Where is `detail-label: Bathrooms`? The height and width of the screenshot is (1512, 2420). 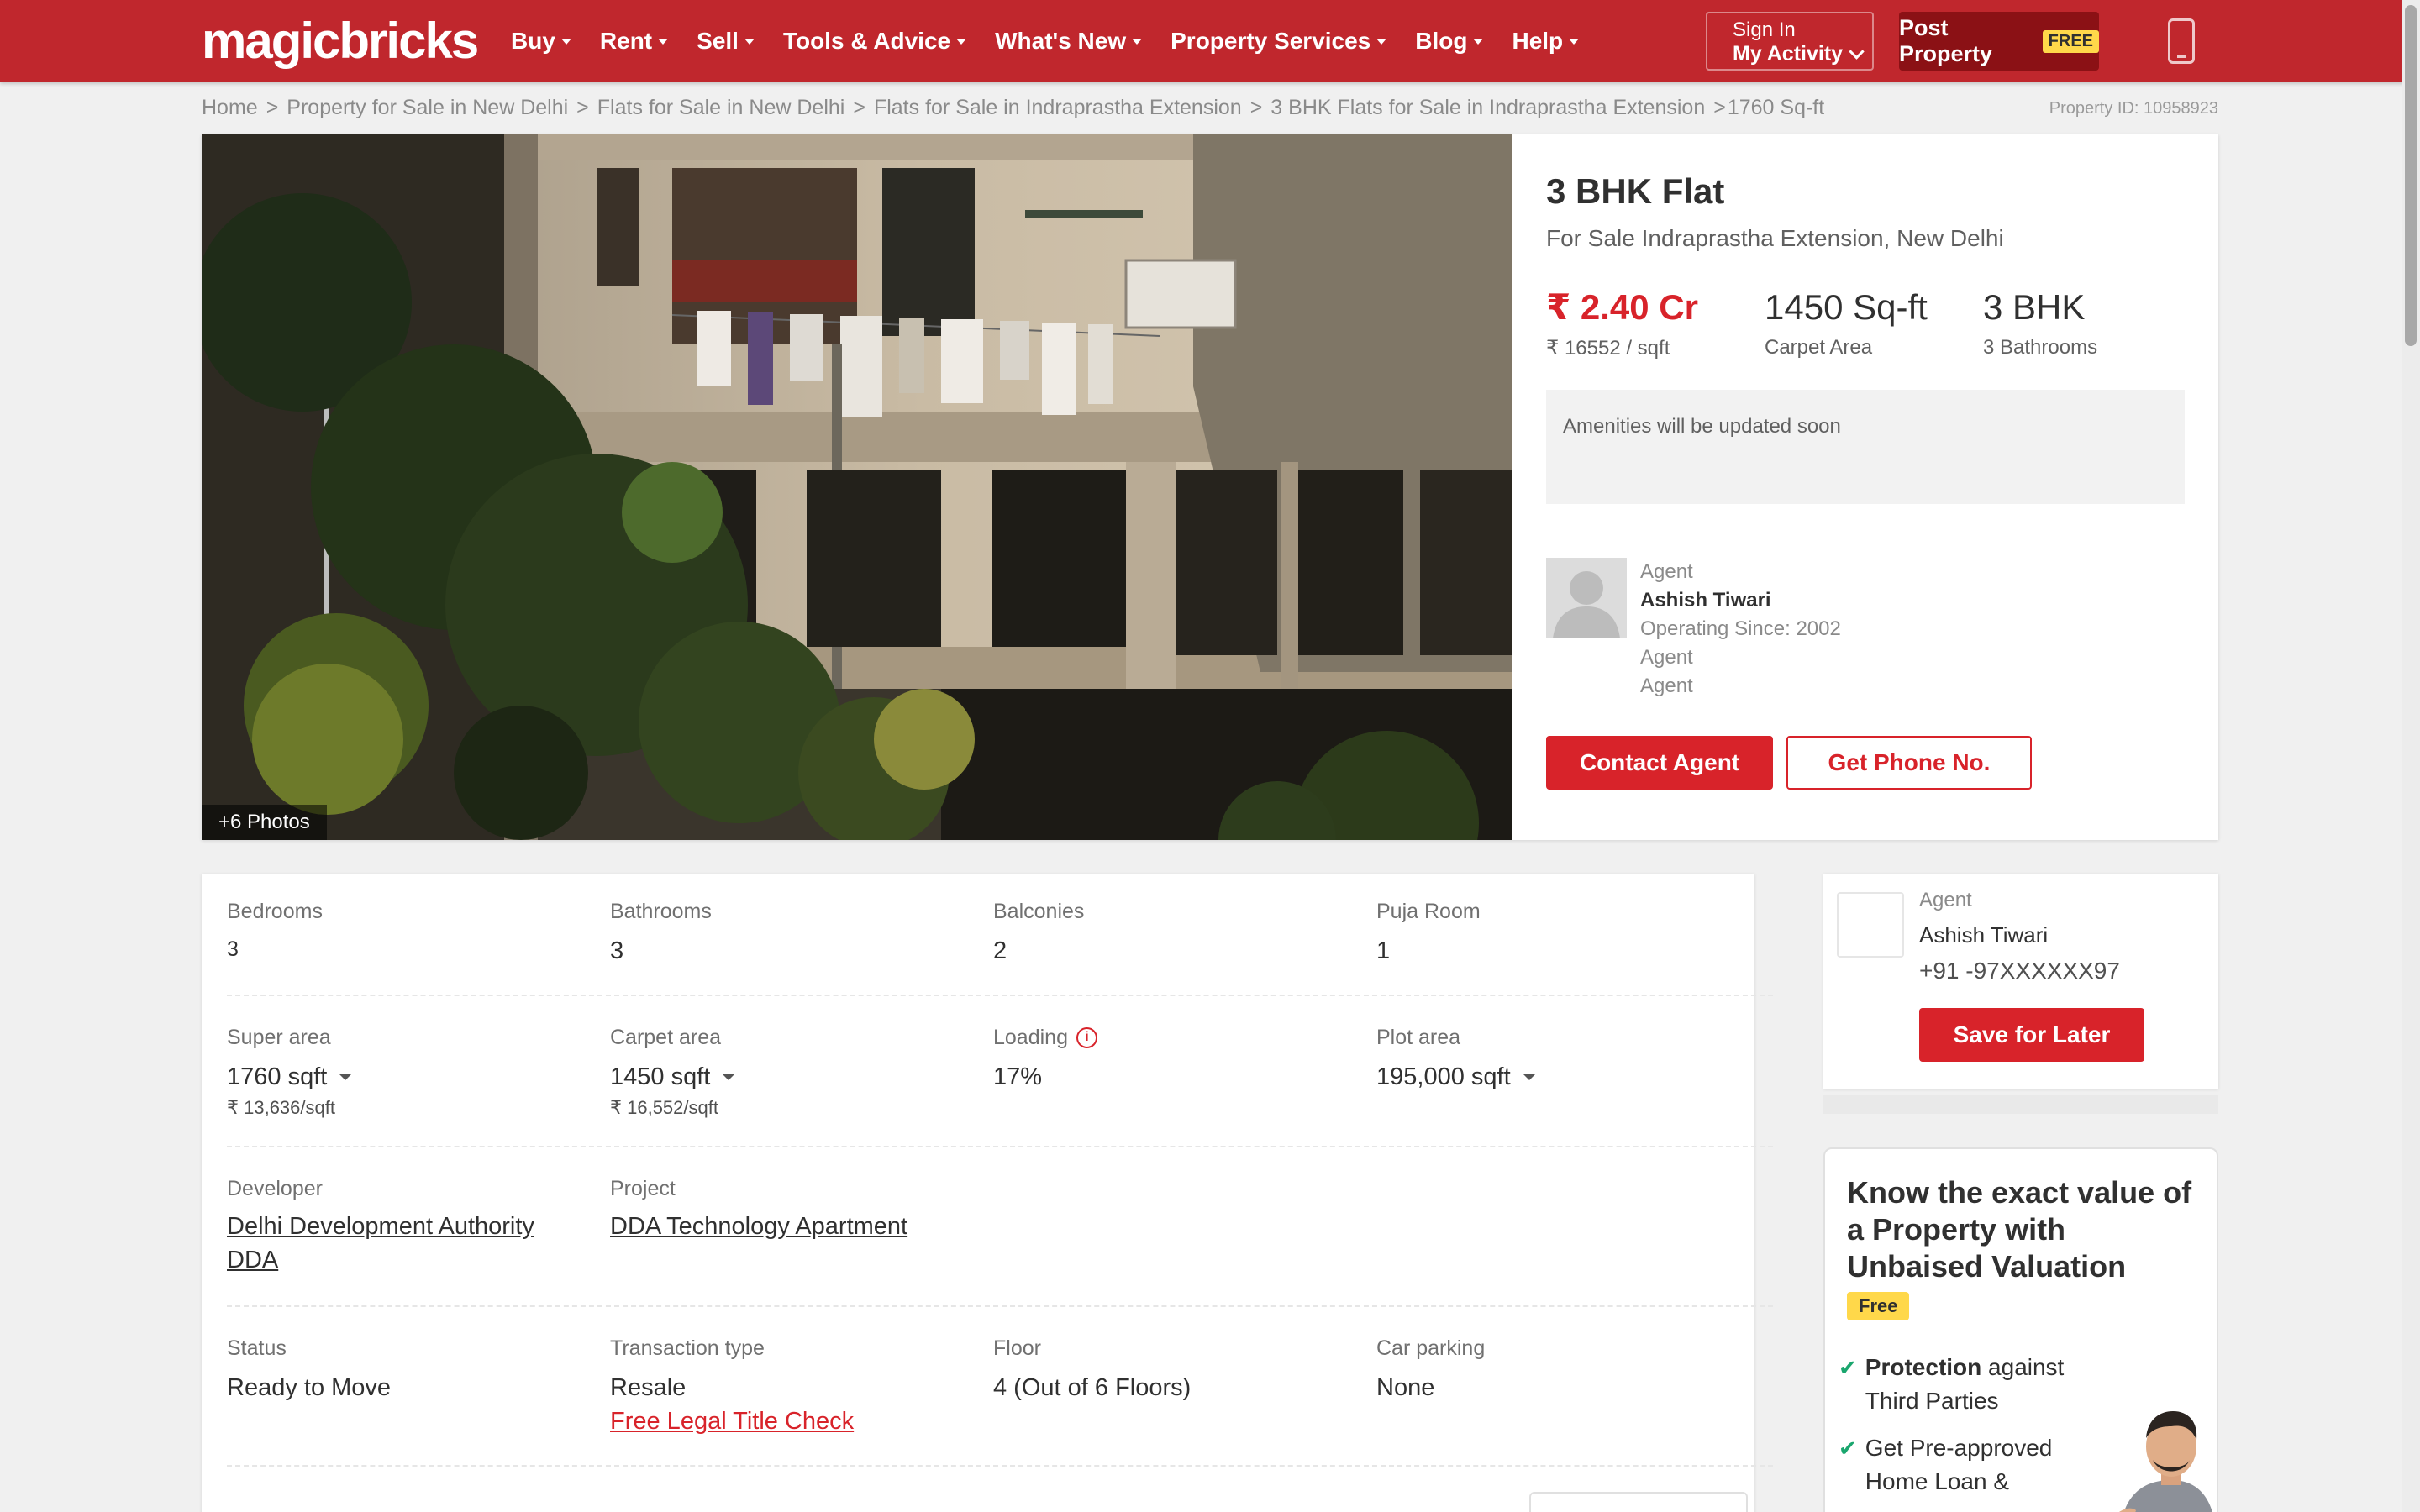
detail-label: Bathrooms is located at coordinates (661, 911).